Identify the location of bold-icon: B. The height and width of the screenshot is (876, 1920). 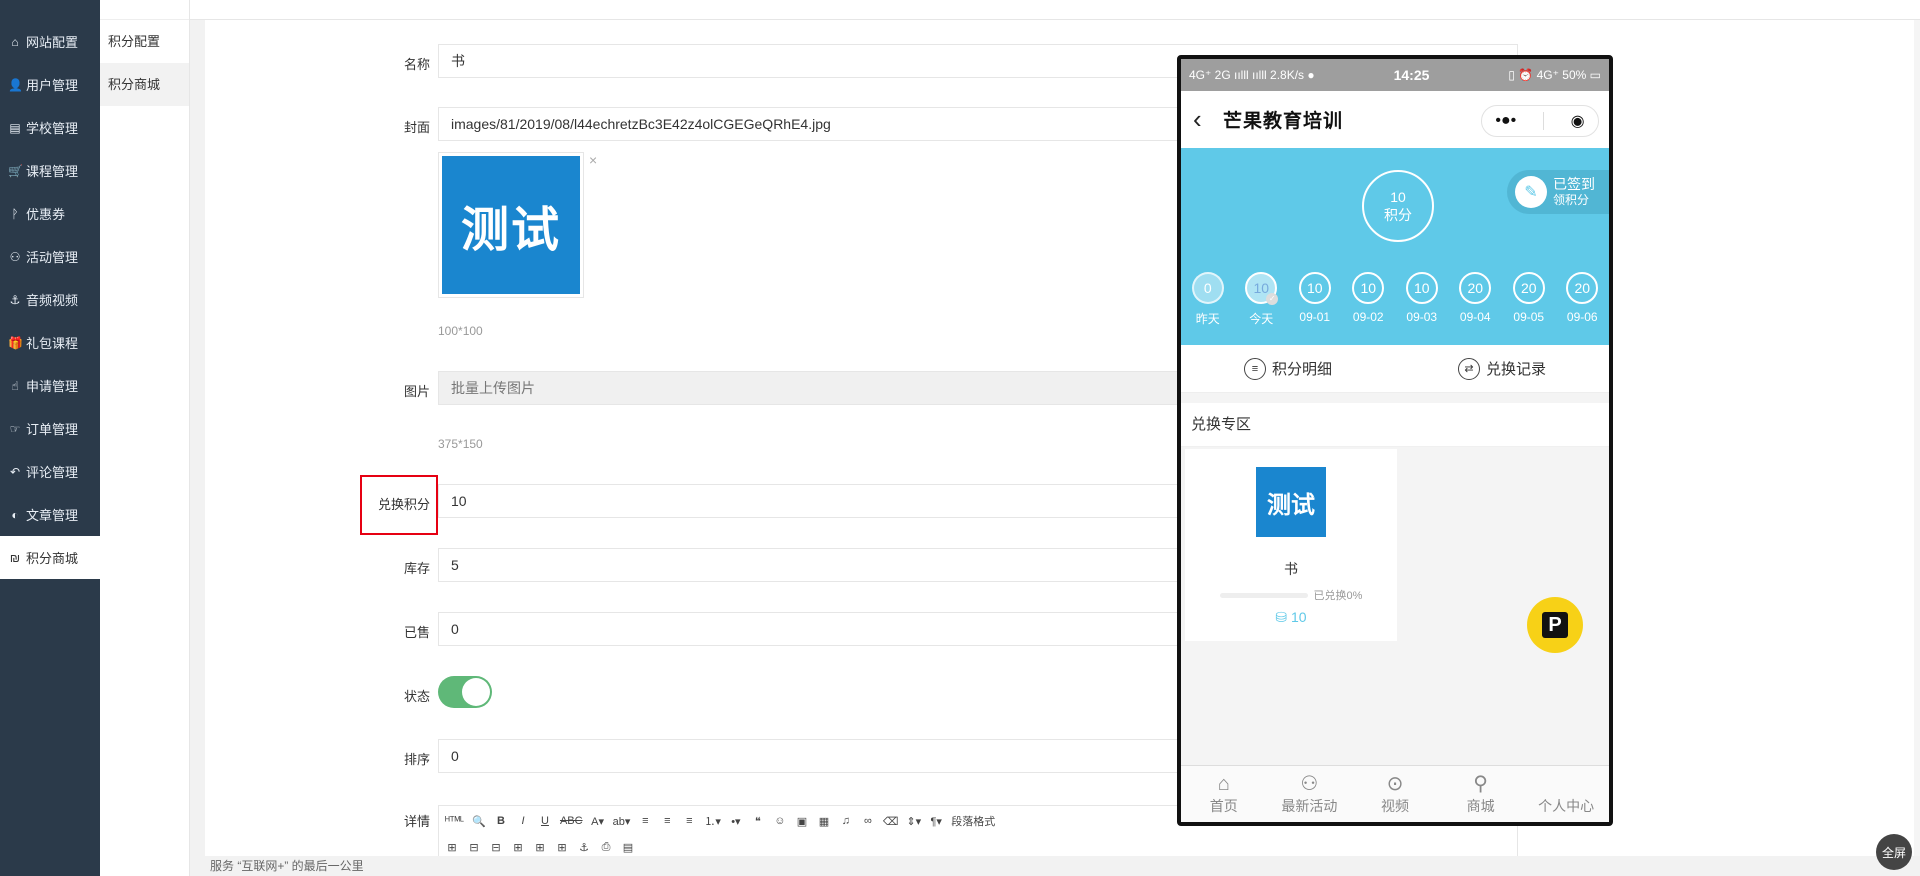
(501, 821).